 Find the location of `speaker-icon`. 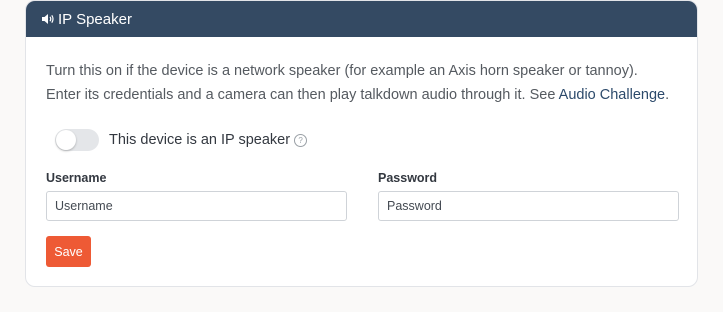

speaker-icon is located at coordinates (48, 19).